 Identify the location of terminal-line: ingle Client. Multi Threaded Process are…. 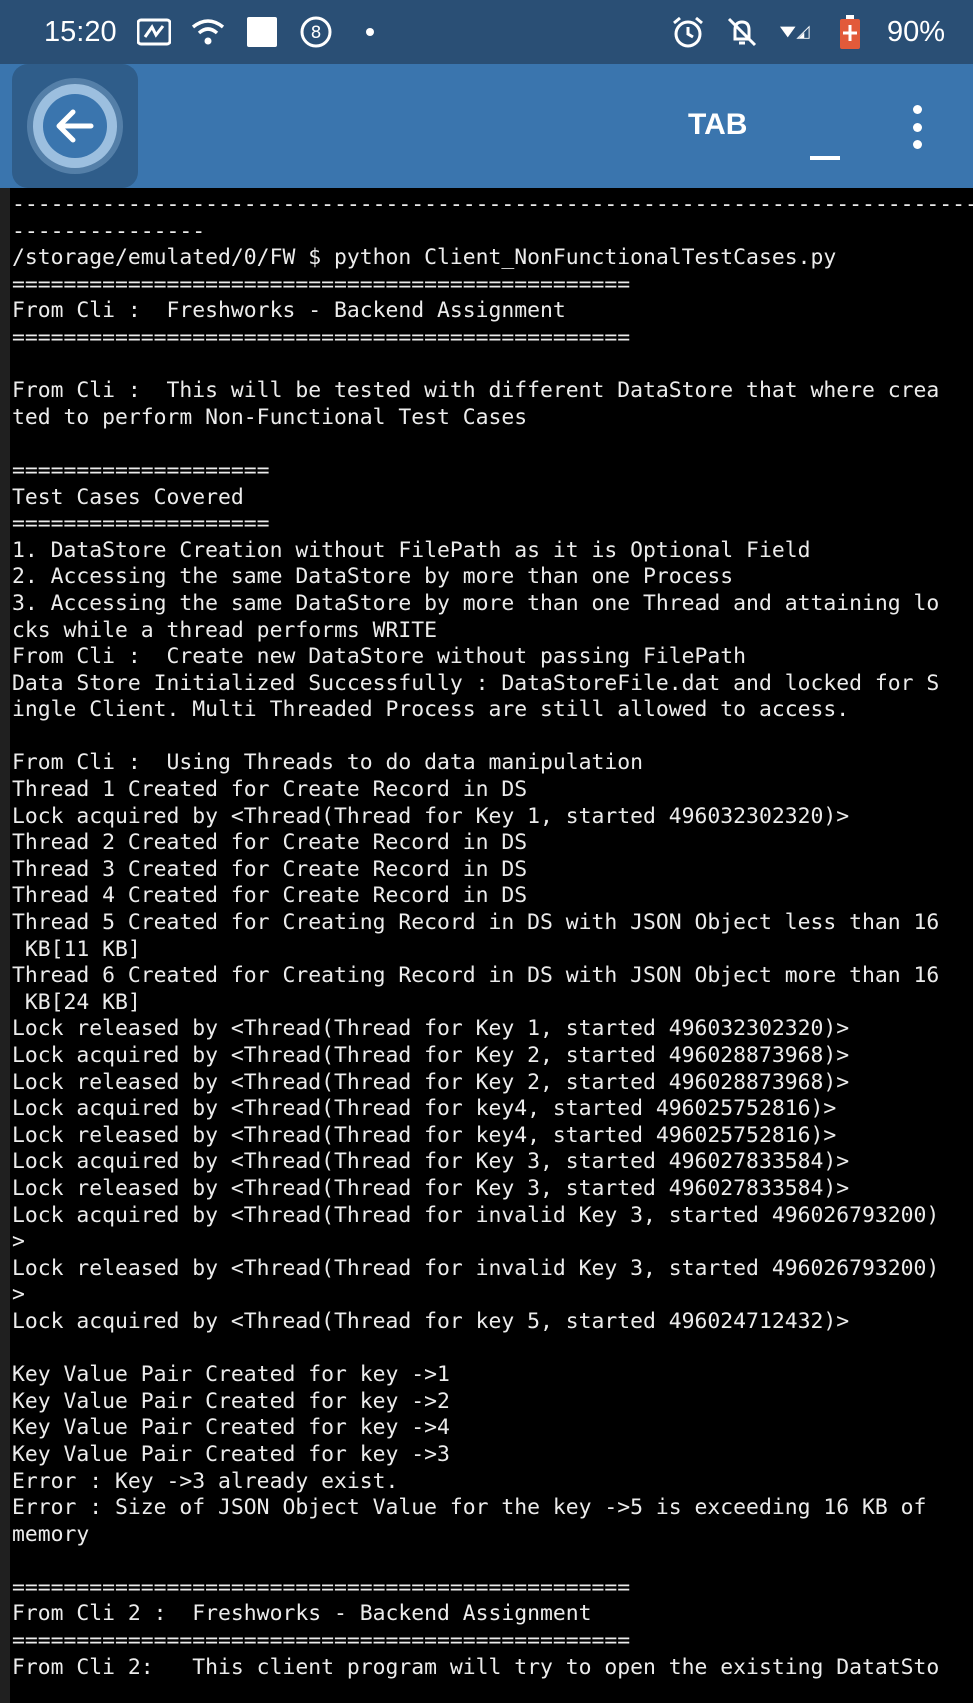
(431, 710).